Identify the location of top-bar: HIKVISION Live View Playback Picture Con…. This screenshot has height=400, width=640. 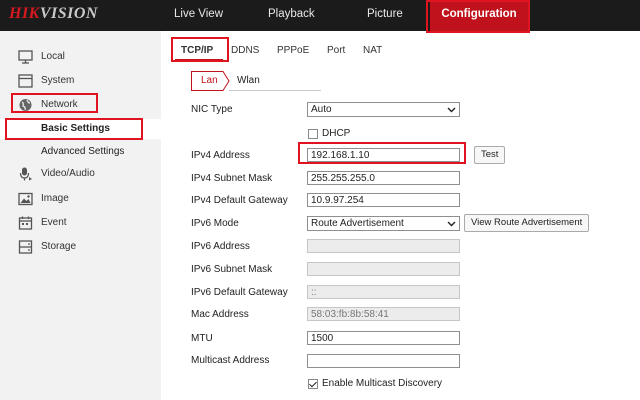
(320, 15).